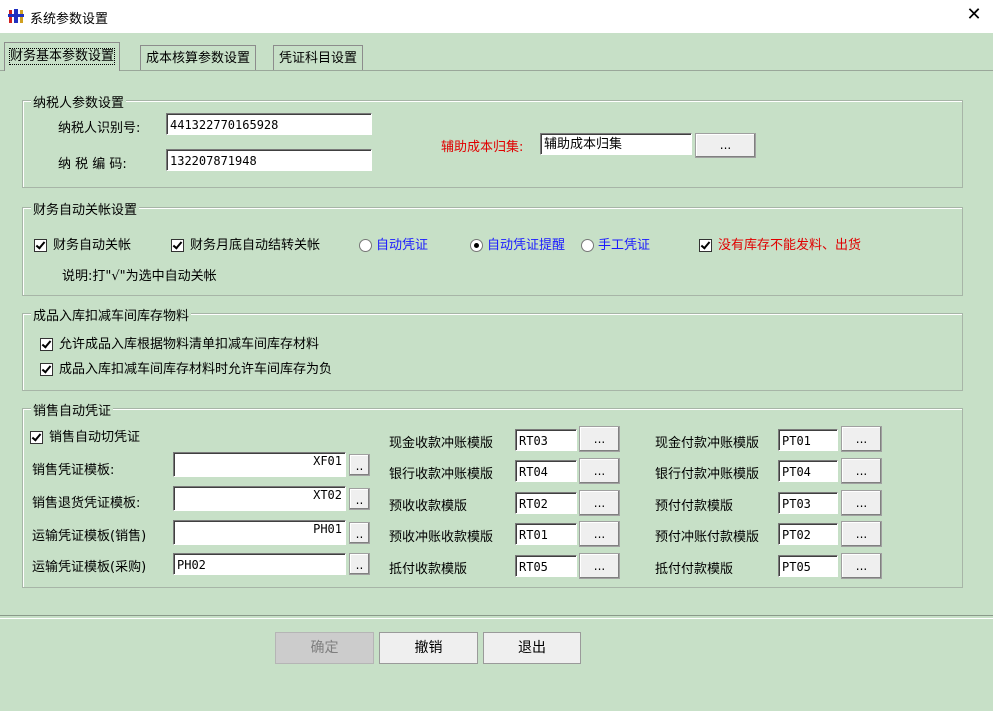 Image resolution: width=993 pixels, height=711 pixels. Describe the element at coordinates (616, 144) in the screenshot. I see `aux-cost-input: 辅助成本归集` at that location.